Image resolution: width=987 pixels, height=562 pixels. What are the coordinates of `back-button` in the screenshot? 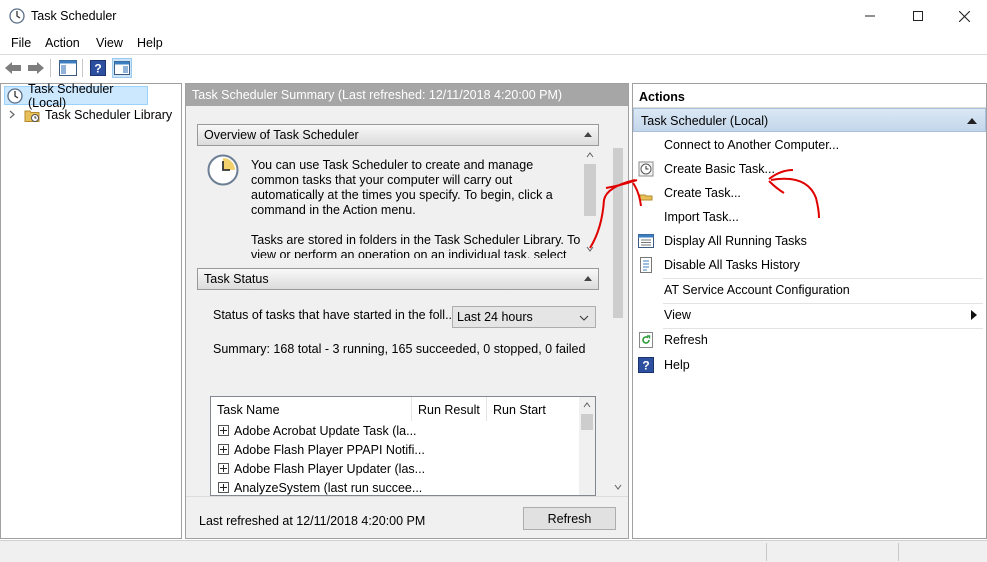 It's located at (13, 68).